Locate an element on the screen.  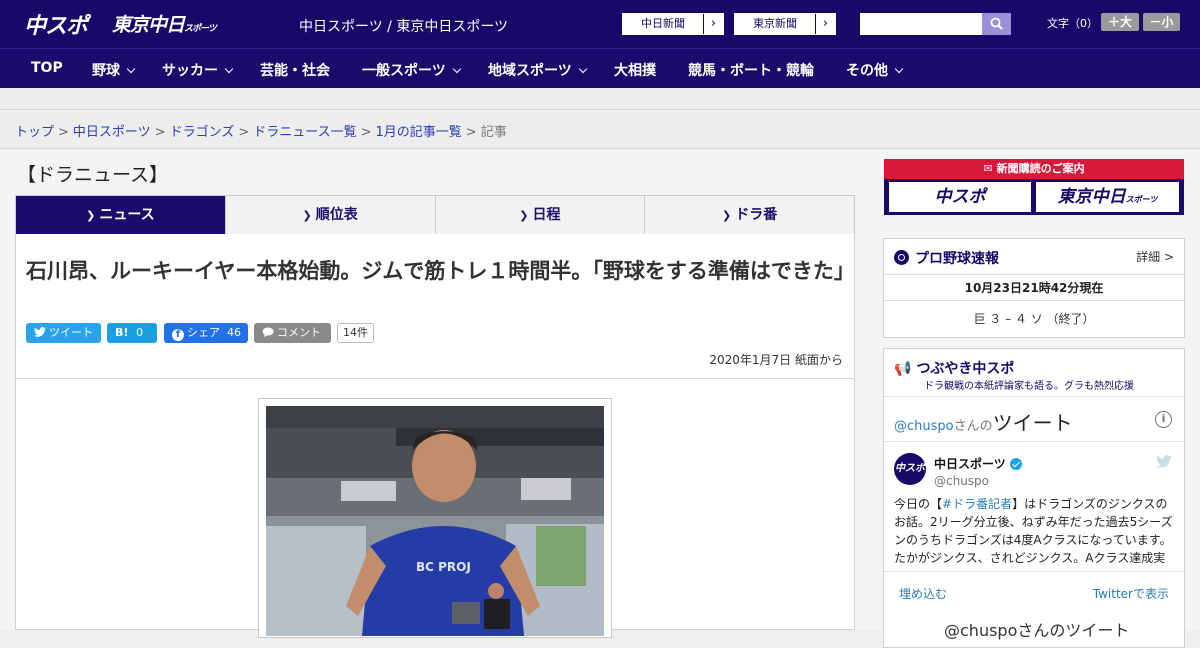
tokyo-chunichi-logo: 東京中日スポーツ is located at coordinates (164, 23).